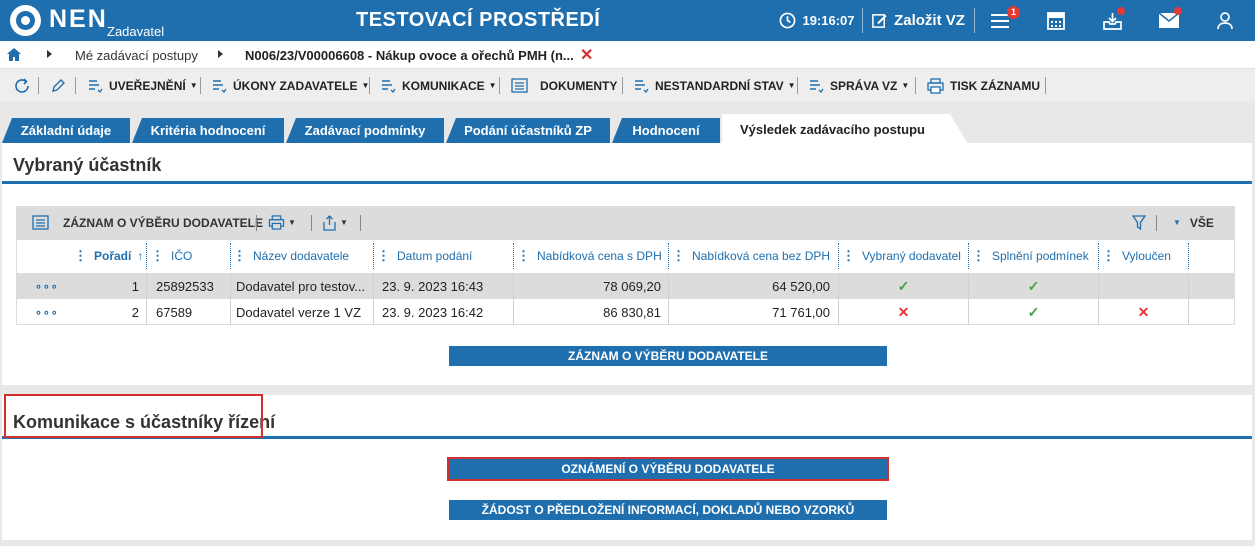 The image size is (1255, 546). Describe the element at coordinates (78, 19) in the screenshot. I see `logo-text: NEN` at that location.